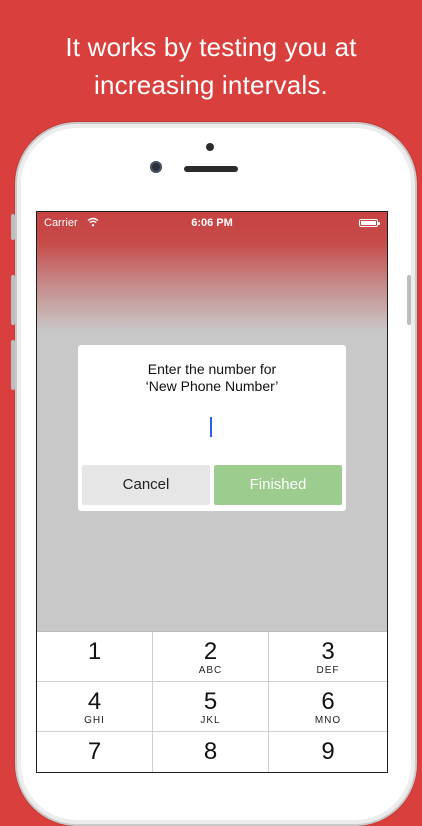  I want to click on key-number: 1, so click(94, 651).